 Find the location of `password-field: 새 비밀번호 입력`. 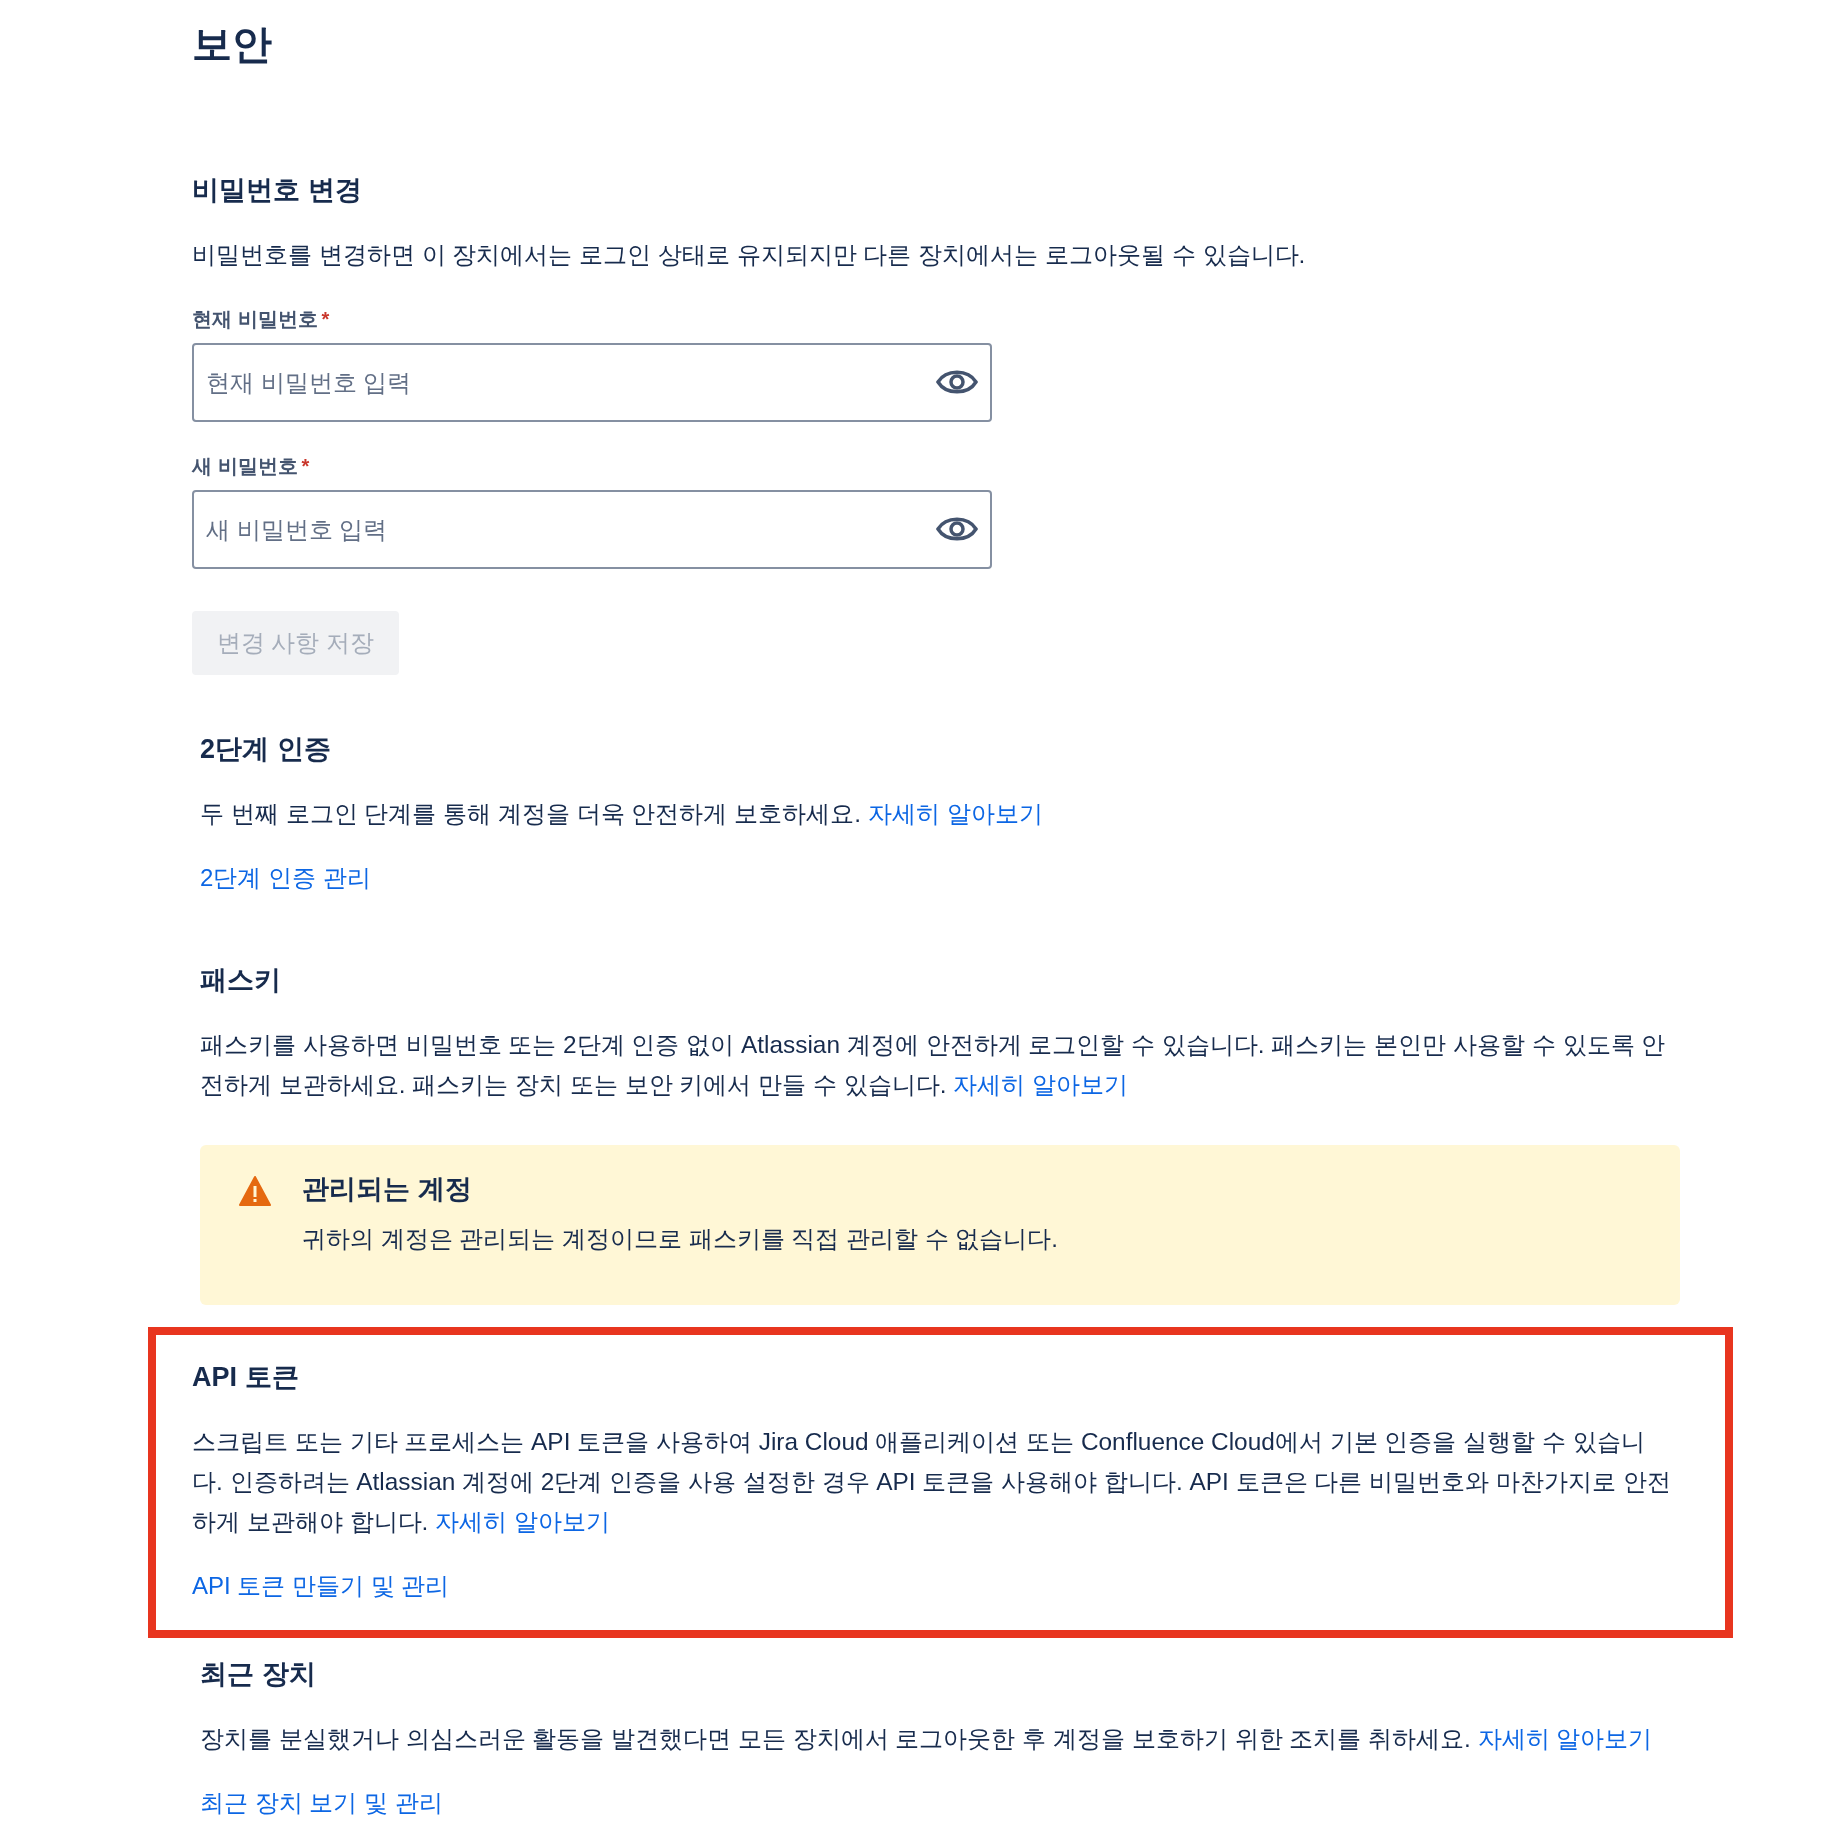

password-field: 새 비밀번호 입력 is located at coordinates (592, 529).